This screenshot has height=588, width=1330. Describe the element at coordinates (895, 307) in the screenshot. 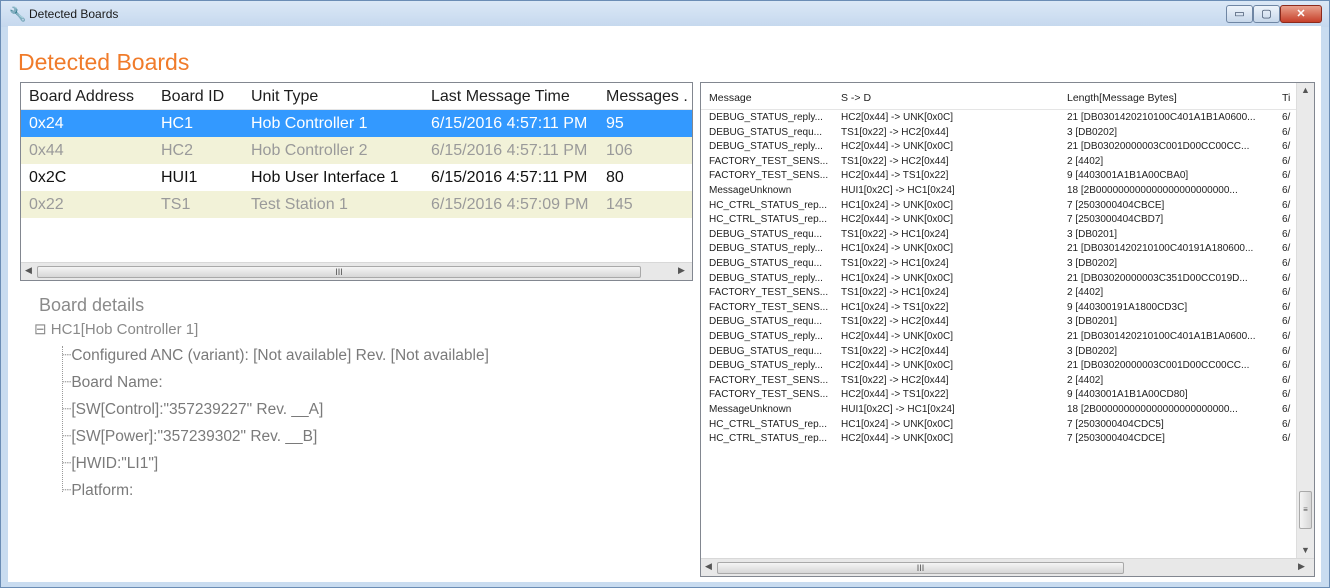

I see `message-cell: HC1[0x24] -> TS1[0x22]` at that location.